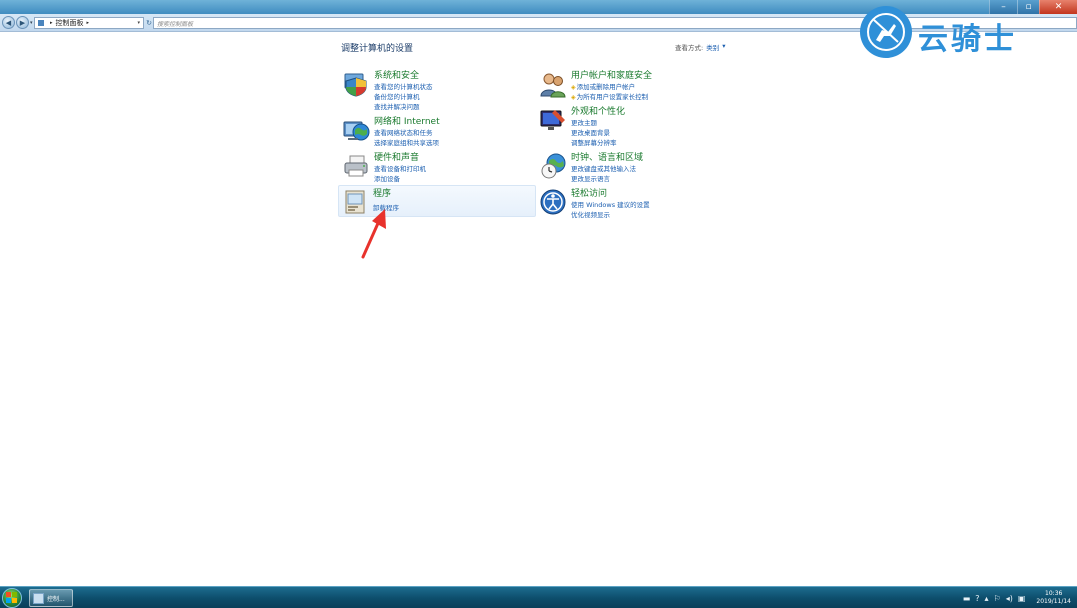 This screenshot has width=1077, height=608. I want to click on category-clock-language: 时钟、语言和区域 更改键盘或其他输入法 更改显示语言, so click(634, 168).